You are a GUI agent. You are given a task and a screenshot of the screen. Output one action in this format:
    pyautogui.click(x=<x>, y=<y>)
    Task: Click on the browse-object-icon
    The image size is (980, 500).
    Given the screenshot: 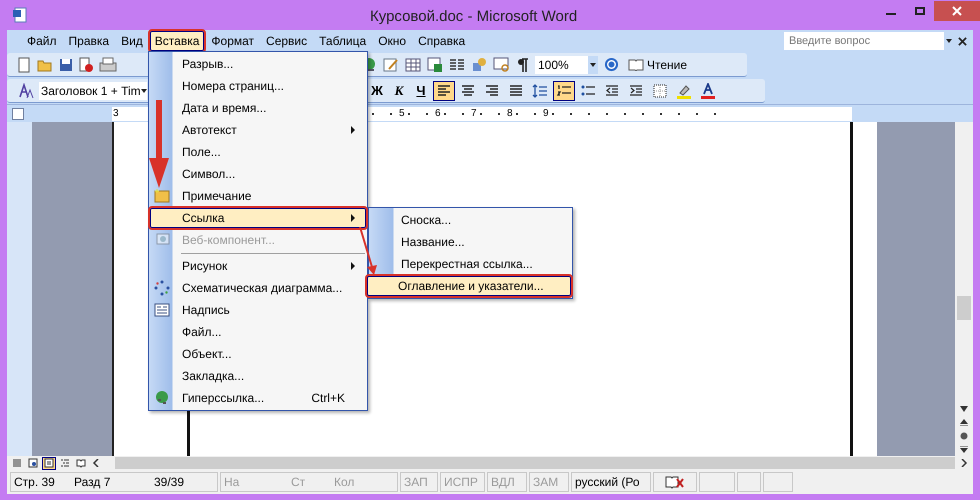 What is the action you would take?
    pyautogui.click(x=964, y=436)
    